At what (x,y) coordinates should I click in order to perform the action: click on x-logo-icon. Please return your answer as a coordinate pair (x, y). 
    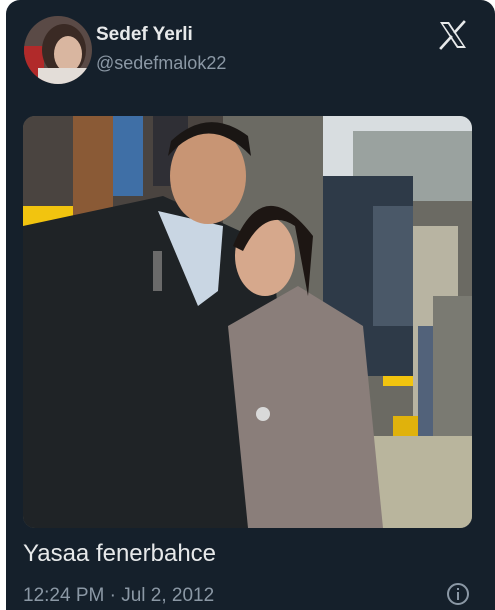
    Looking at the image, I should click on (453, 35).